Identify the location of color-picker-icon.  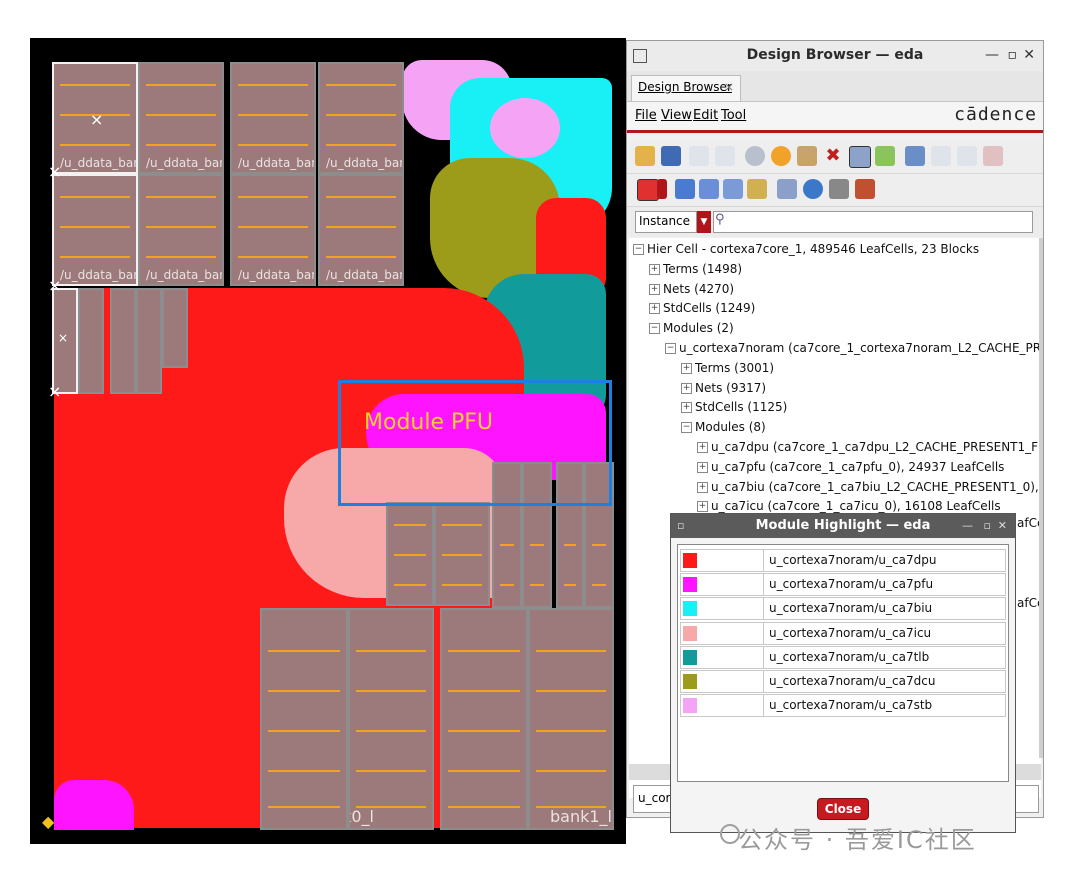
(648, 190).